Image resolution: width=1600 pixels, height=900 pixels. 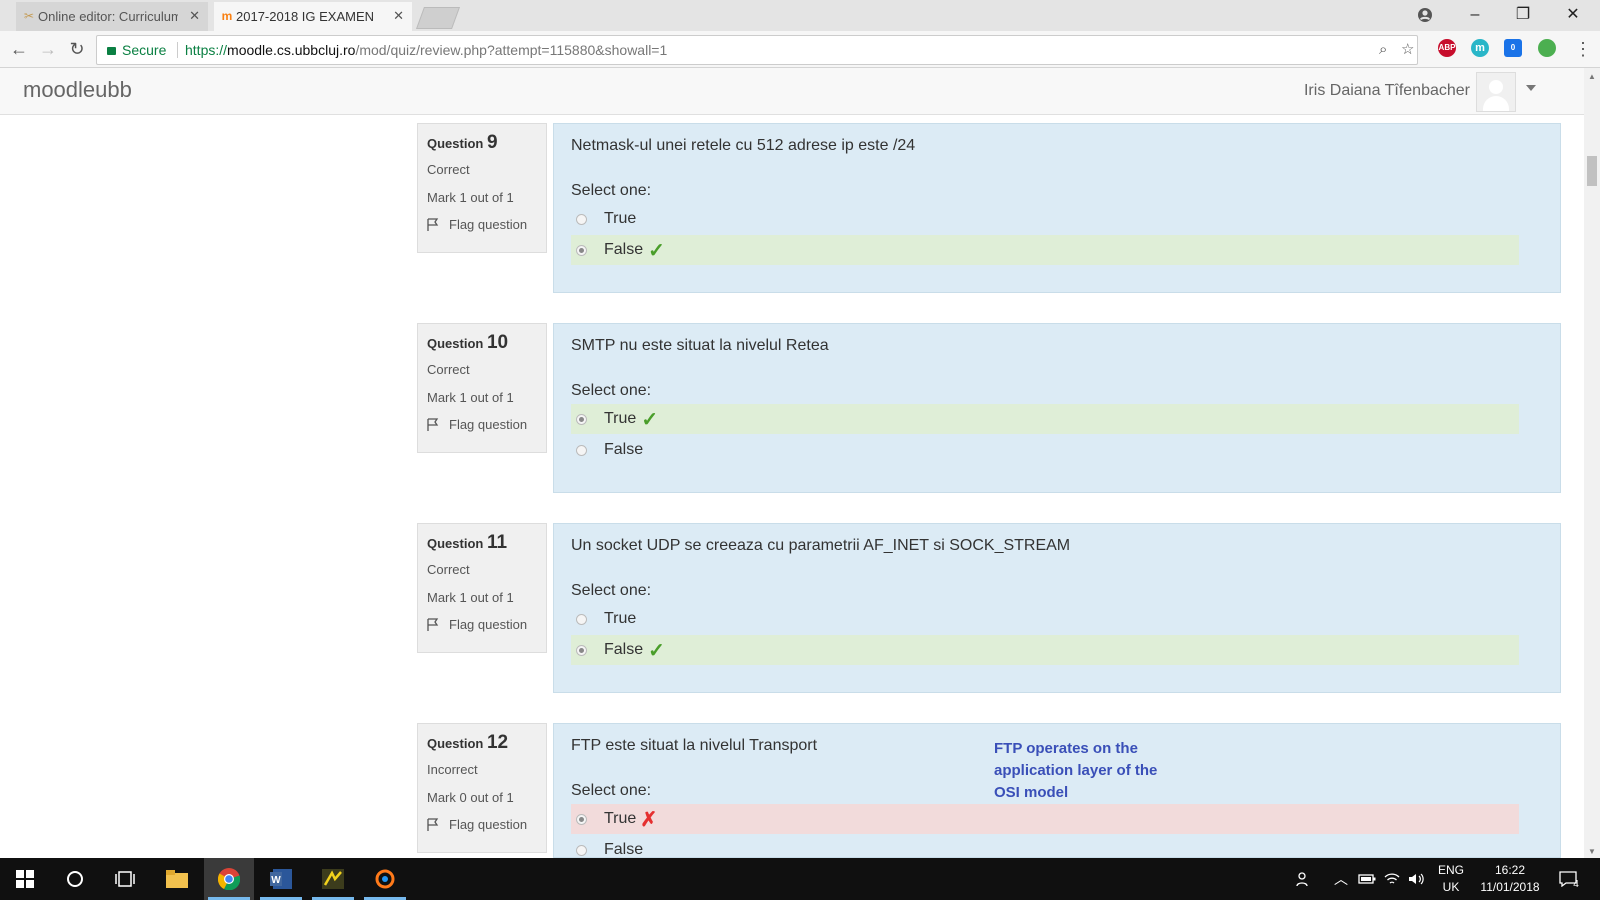 What do you see at coordinates (1592, 463) in the screenshot?
I see `page-scrollbar: ▲ ▼` at bounding box center [1592, 463].